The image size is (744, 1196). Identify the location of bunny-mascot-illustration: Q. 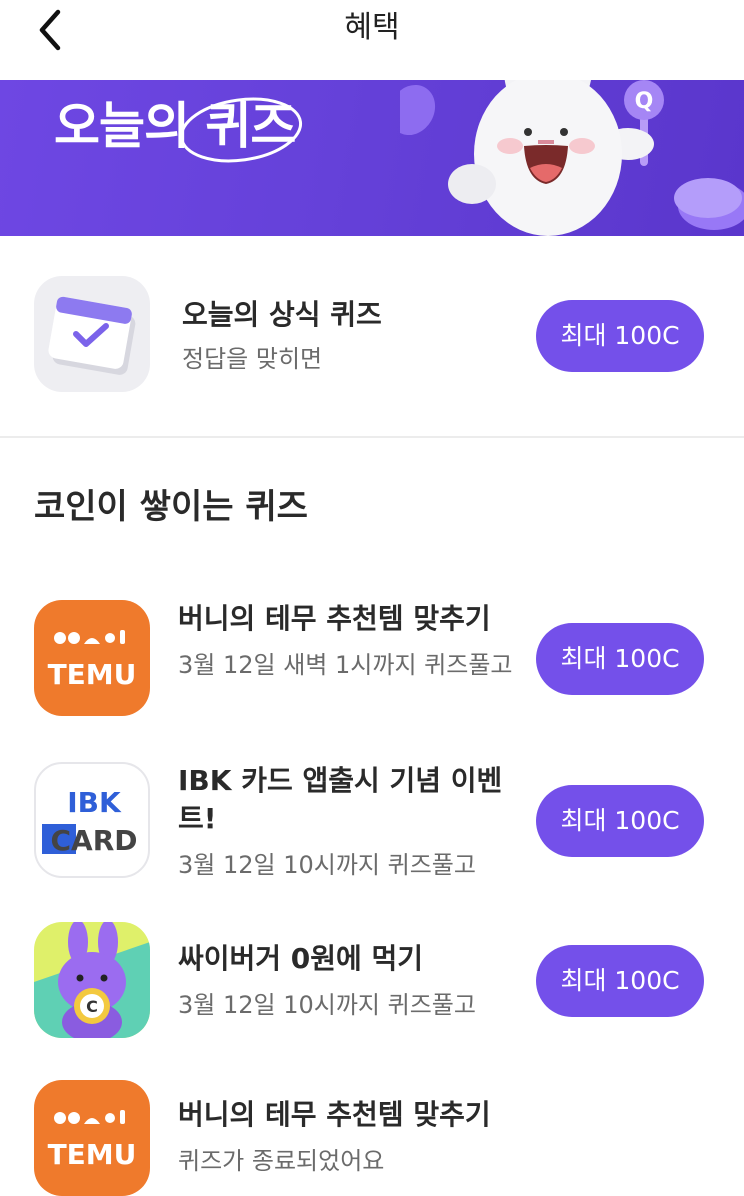
(572, 158).